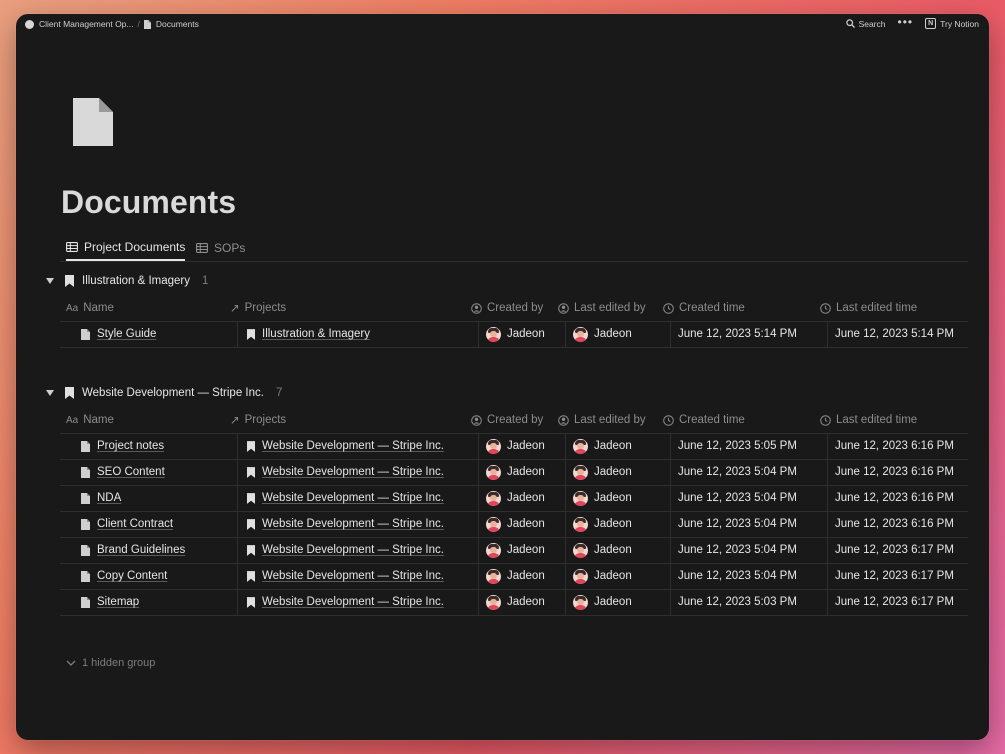 The height and width of the screenshot is (754, 1005). I want to click on row-title: Brand Guidelines, so click(141, 550).